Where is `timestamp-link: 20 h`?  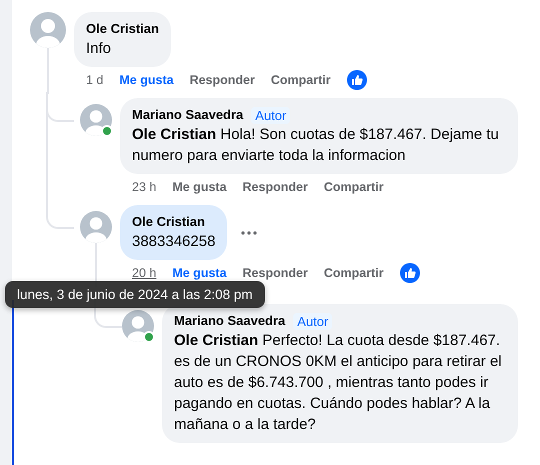 timestamp-link: 20 h is located at coordinates (144, 273).